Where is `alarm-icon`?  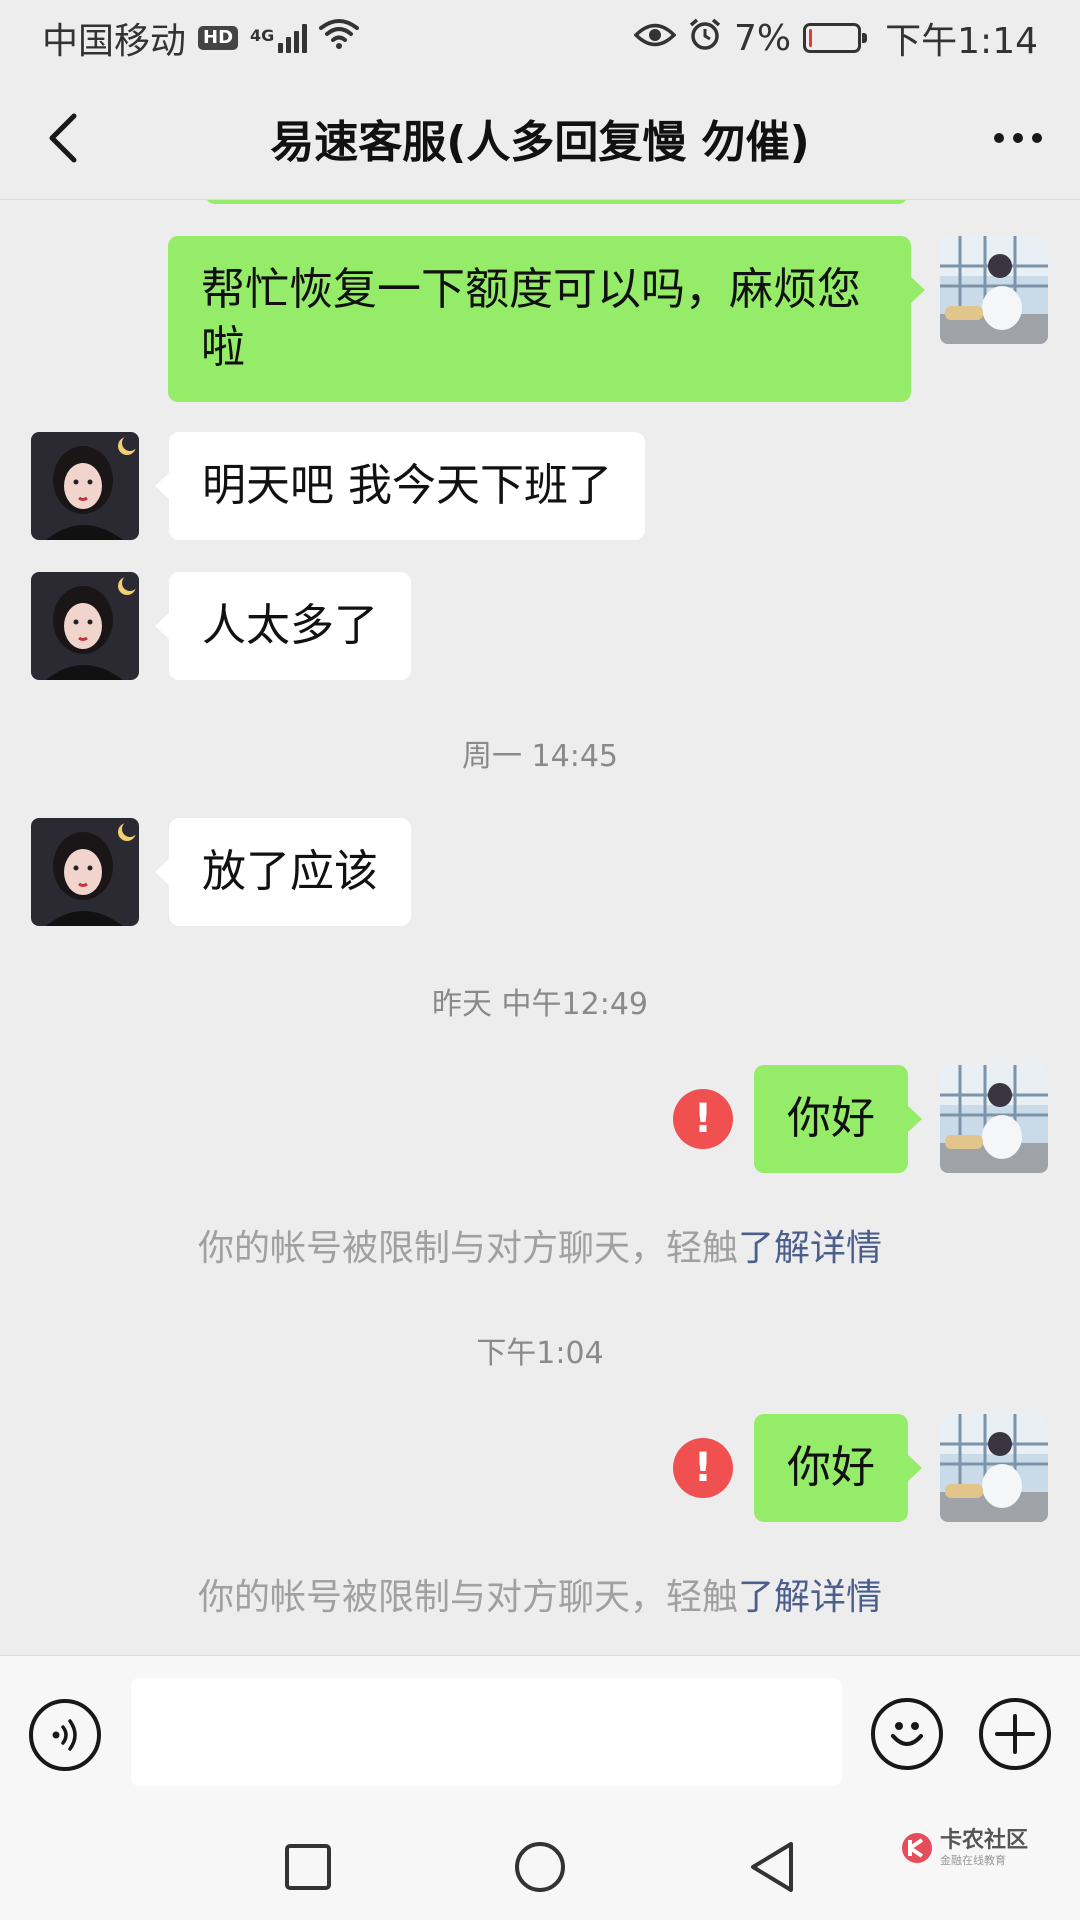 alarm-icon is located at coordinates (705, 38).